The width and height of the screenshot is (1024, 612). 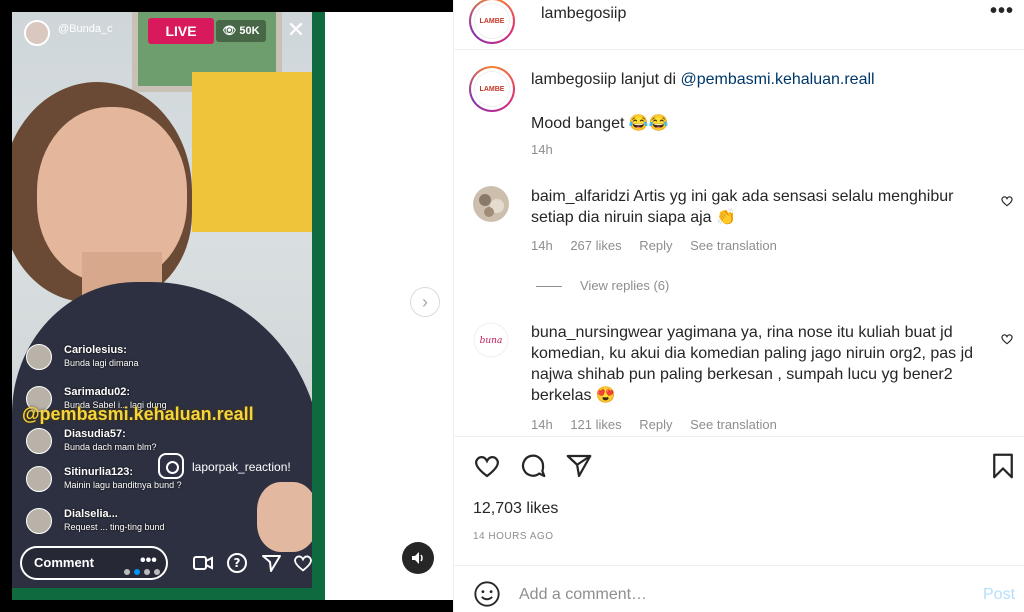 I want to click on comment-icon, so click(x=533, y=466).